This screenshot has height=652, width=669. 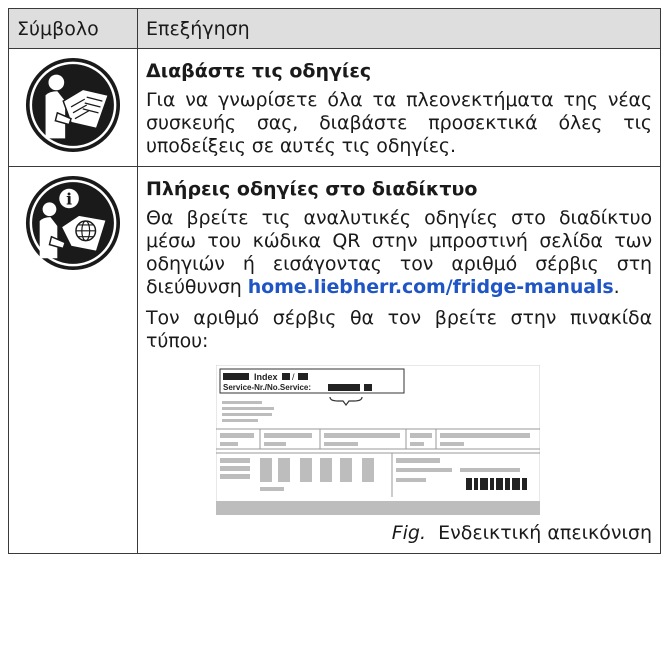 What do you see at coordinates (408, 533) in the screenshot?
I see `caption-prefix: Fig.` at bounding box center [408, 533].